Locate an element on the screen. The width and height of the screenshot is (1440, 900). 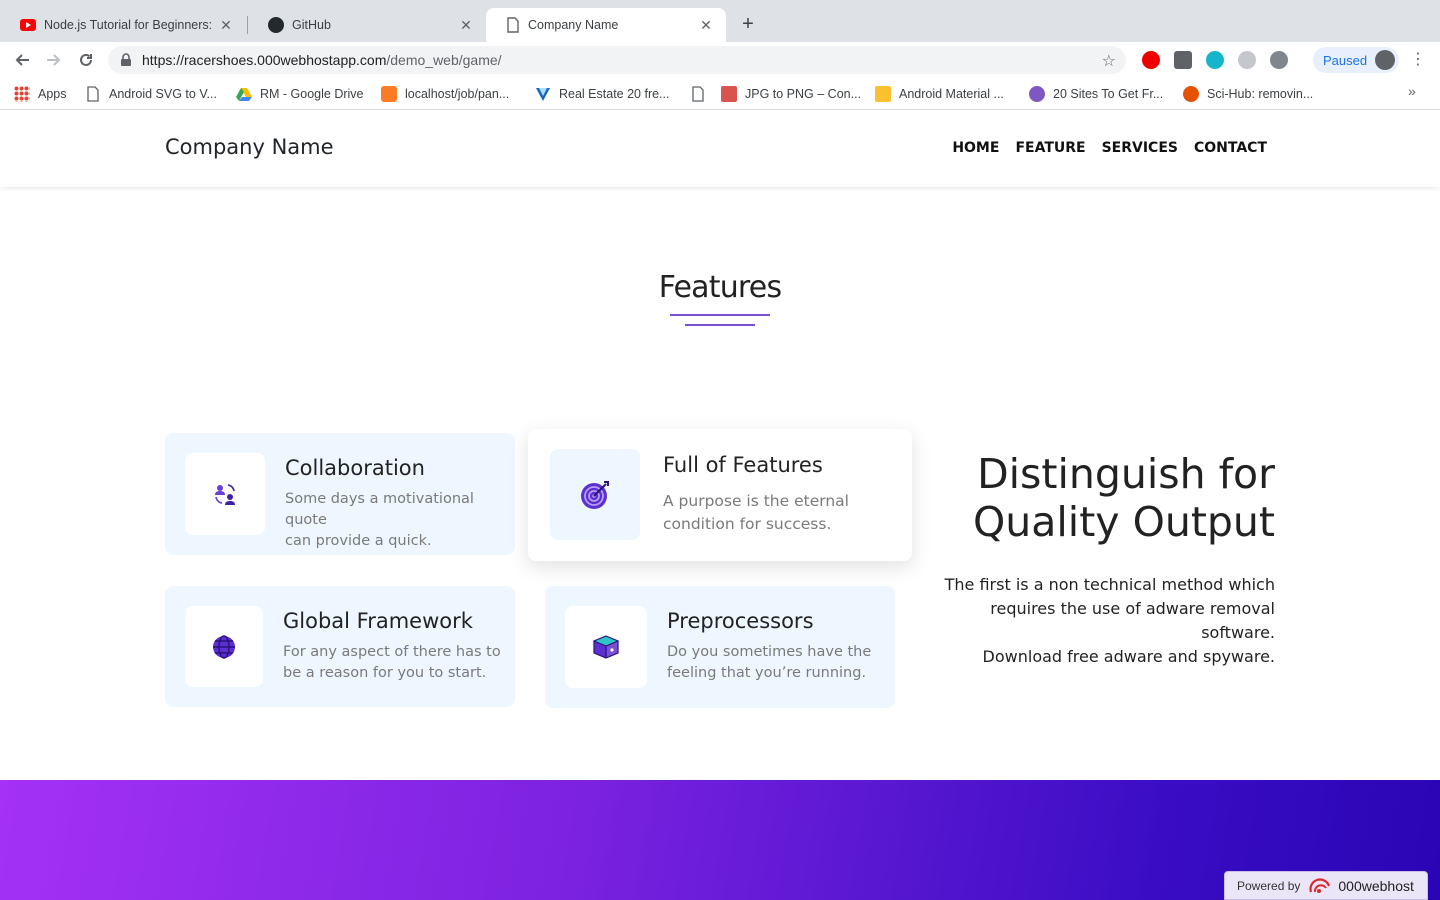
bookmark-apps: Apps is located at coordinates (40, 94).